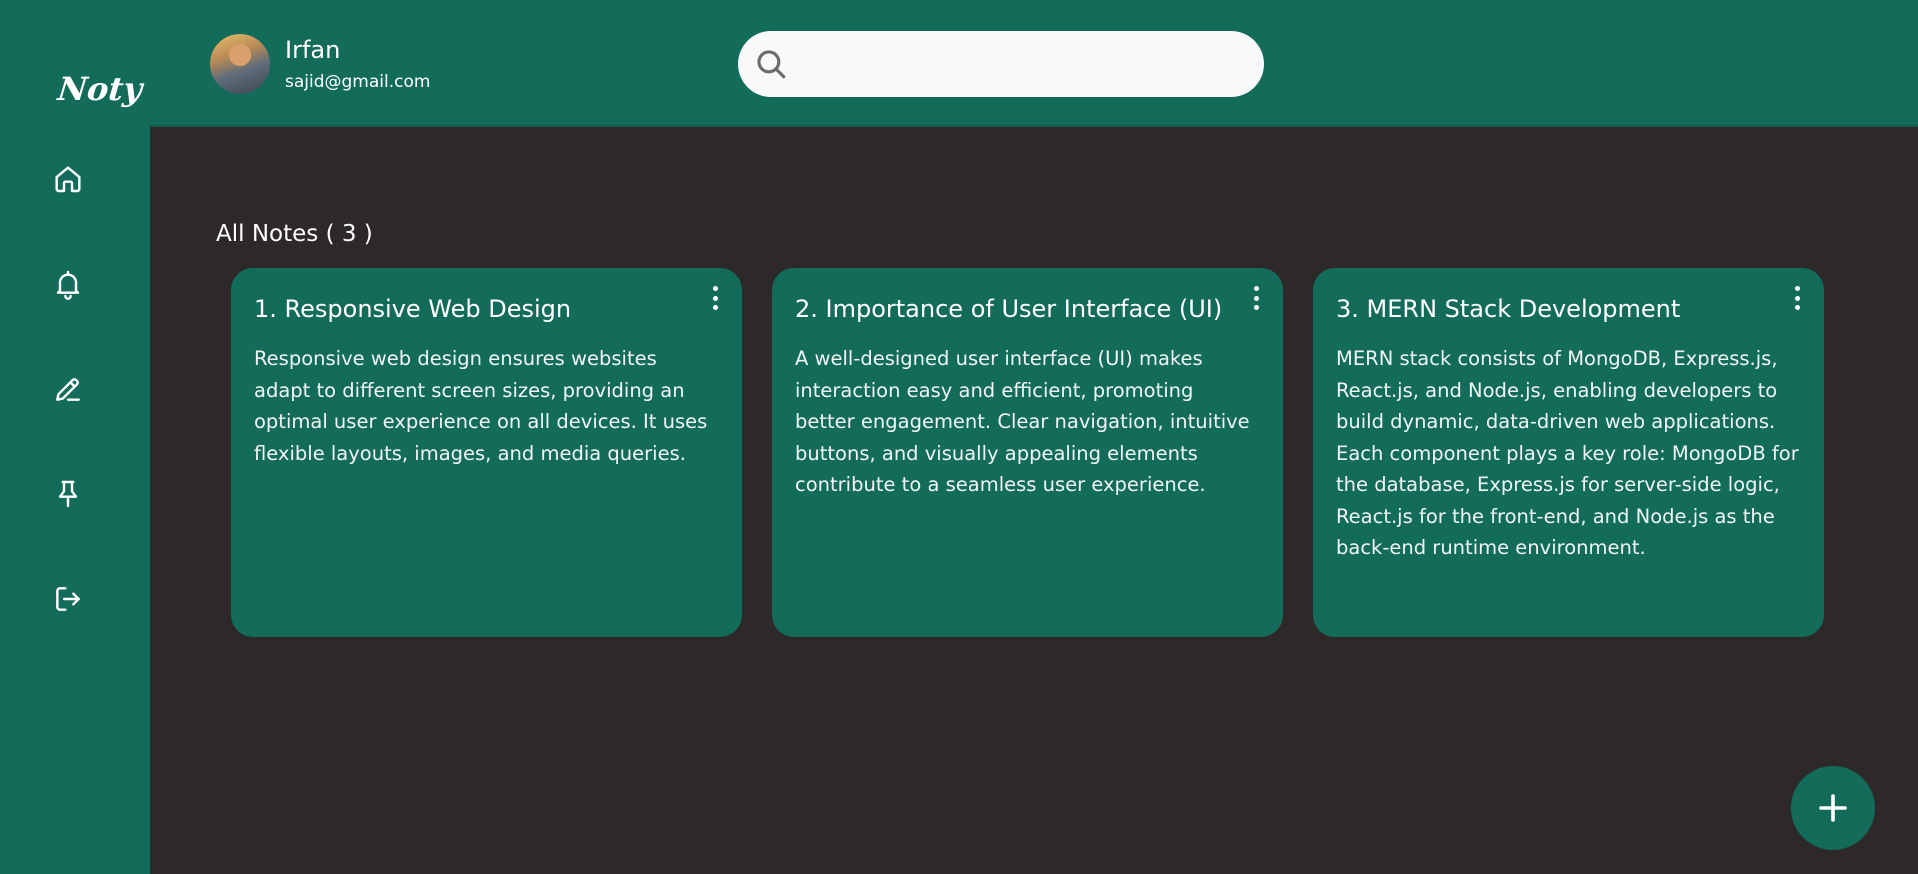 Image resolution: width=1918 pixels, height=874 pixels. Describe the element at coordinates (294, 234) in the screenshot. I see `section-title: All Notes ( 3 )` at that location.